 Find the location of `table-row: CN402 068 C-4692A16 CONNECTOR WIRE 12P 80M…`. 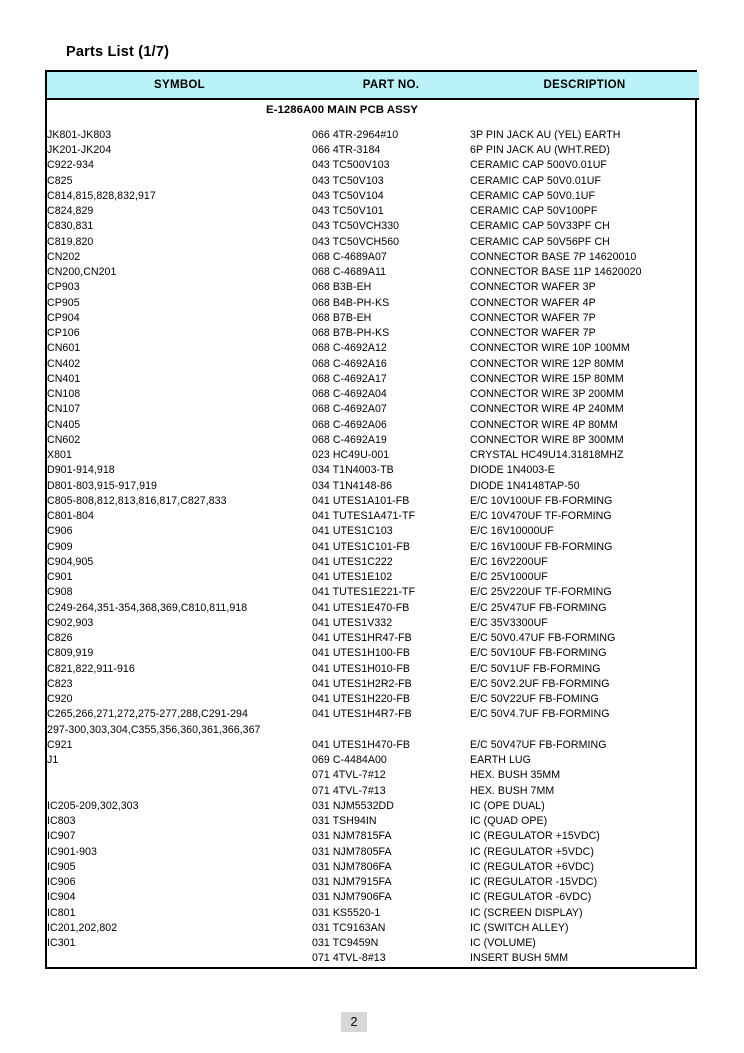

table-row: CN402 068 C-4692A16 CONNECTOR WIRE 12P 80M… is located at coordinates (373, 364).